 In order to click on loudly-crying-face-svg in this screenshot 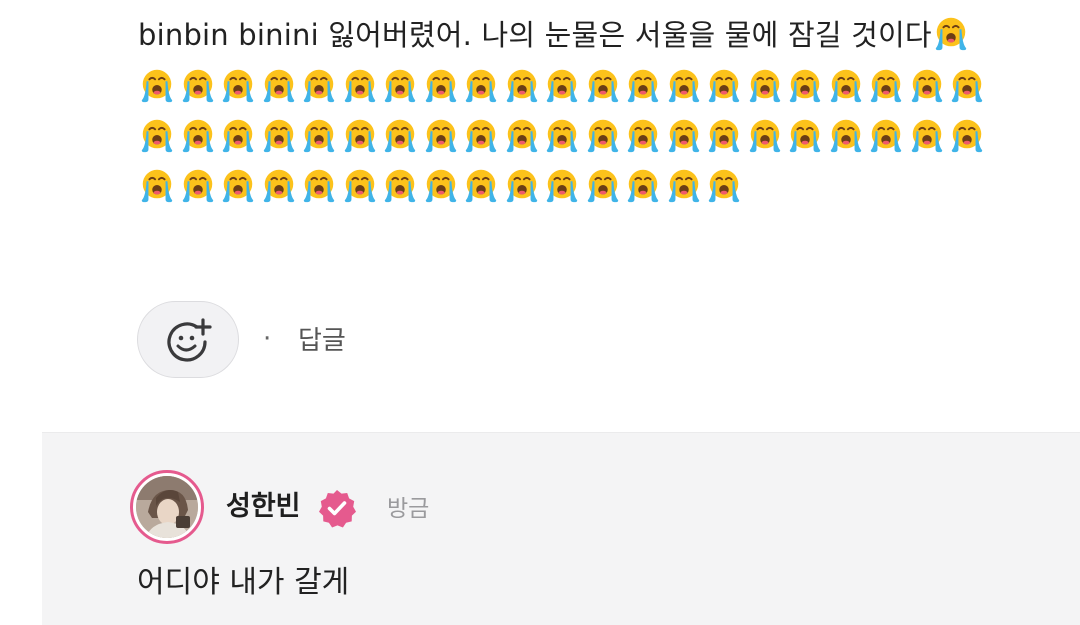, I will do `click(950, 34)`.